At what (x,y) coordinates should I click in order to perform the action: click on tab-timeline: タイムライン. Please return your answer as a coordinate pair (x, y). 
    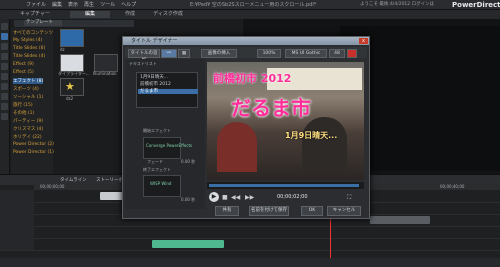
    Looking at the image, I should click on (73, 180).